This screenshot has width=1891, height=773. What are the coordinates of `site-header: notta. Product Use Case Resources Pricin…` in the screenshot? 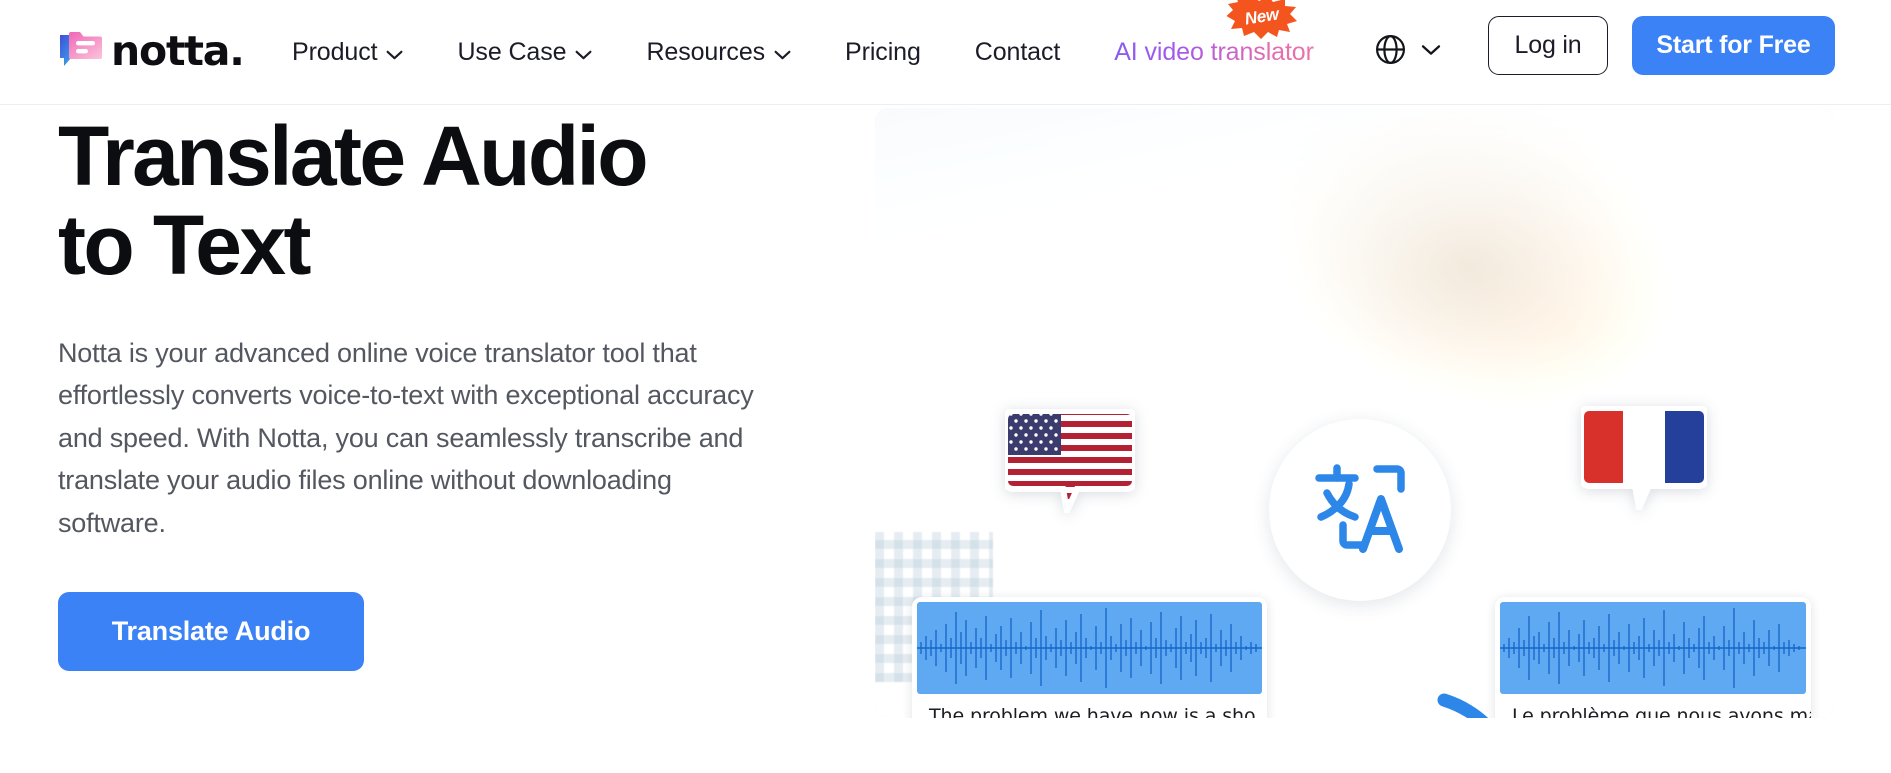 It's located at (945, 52).